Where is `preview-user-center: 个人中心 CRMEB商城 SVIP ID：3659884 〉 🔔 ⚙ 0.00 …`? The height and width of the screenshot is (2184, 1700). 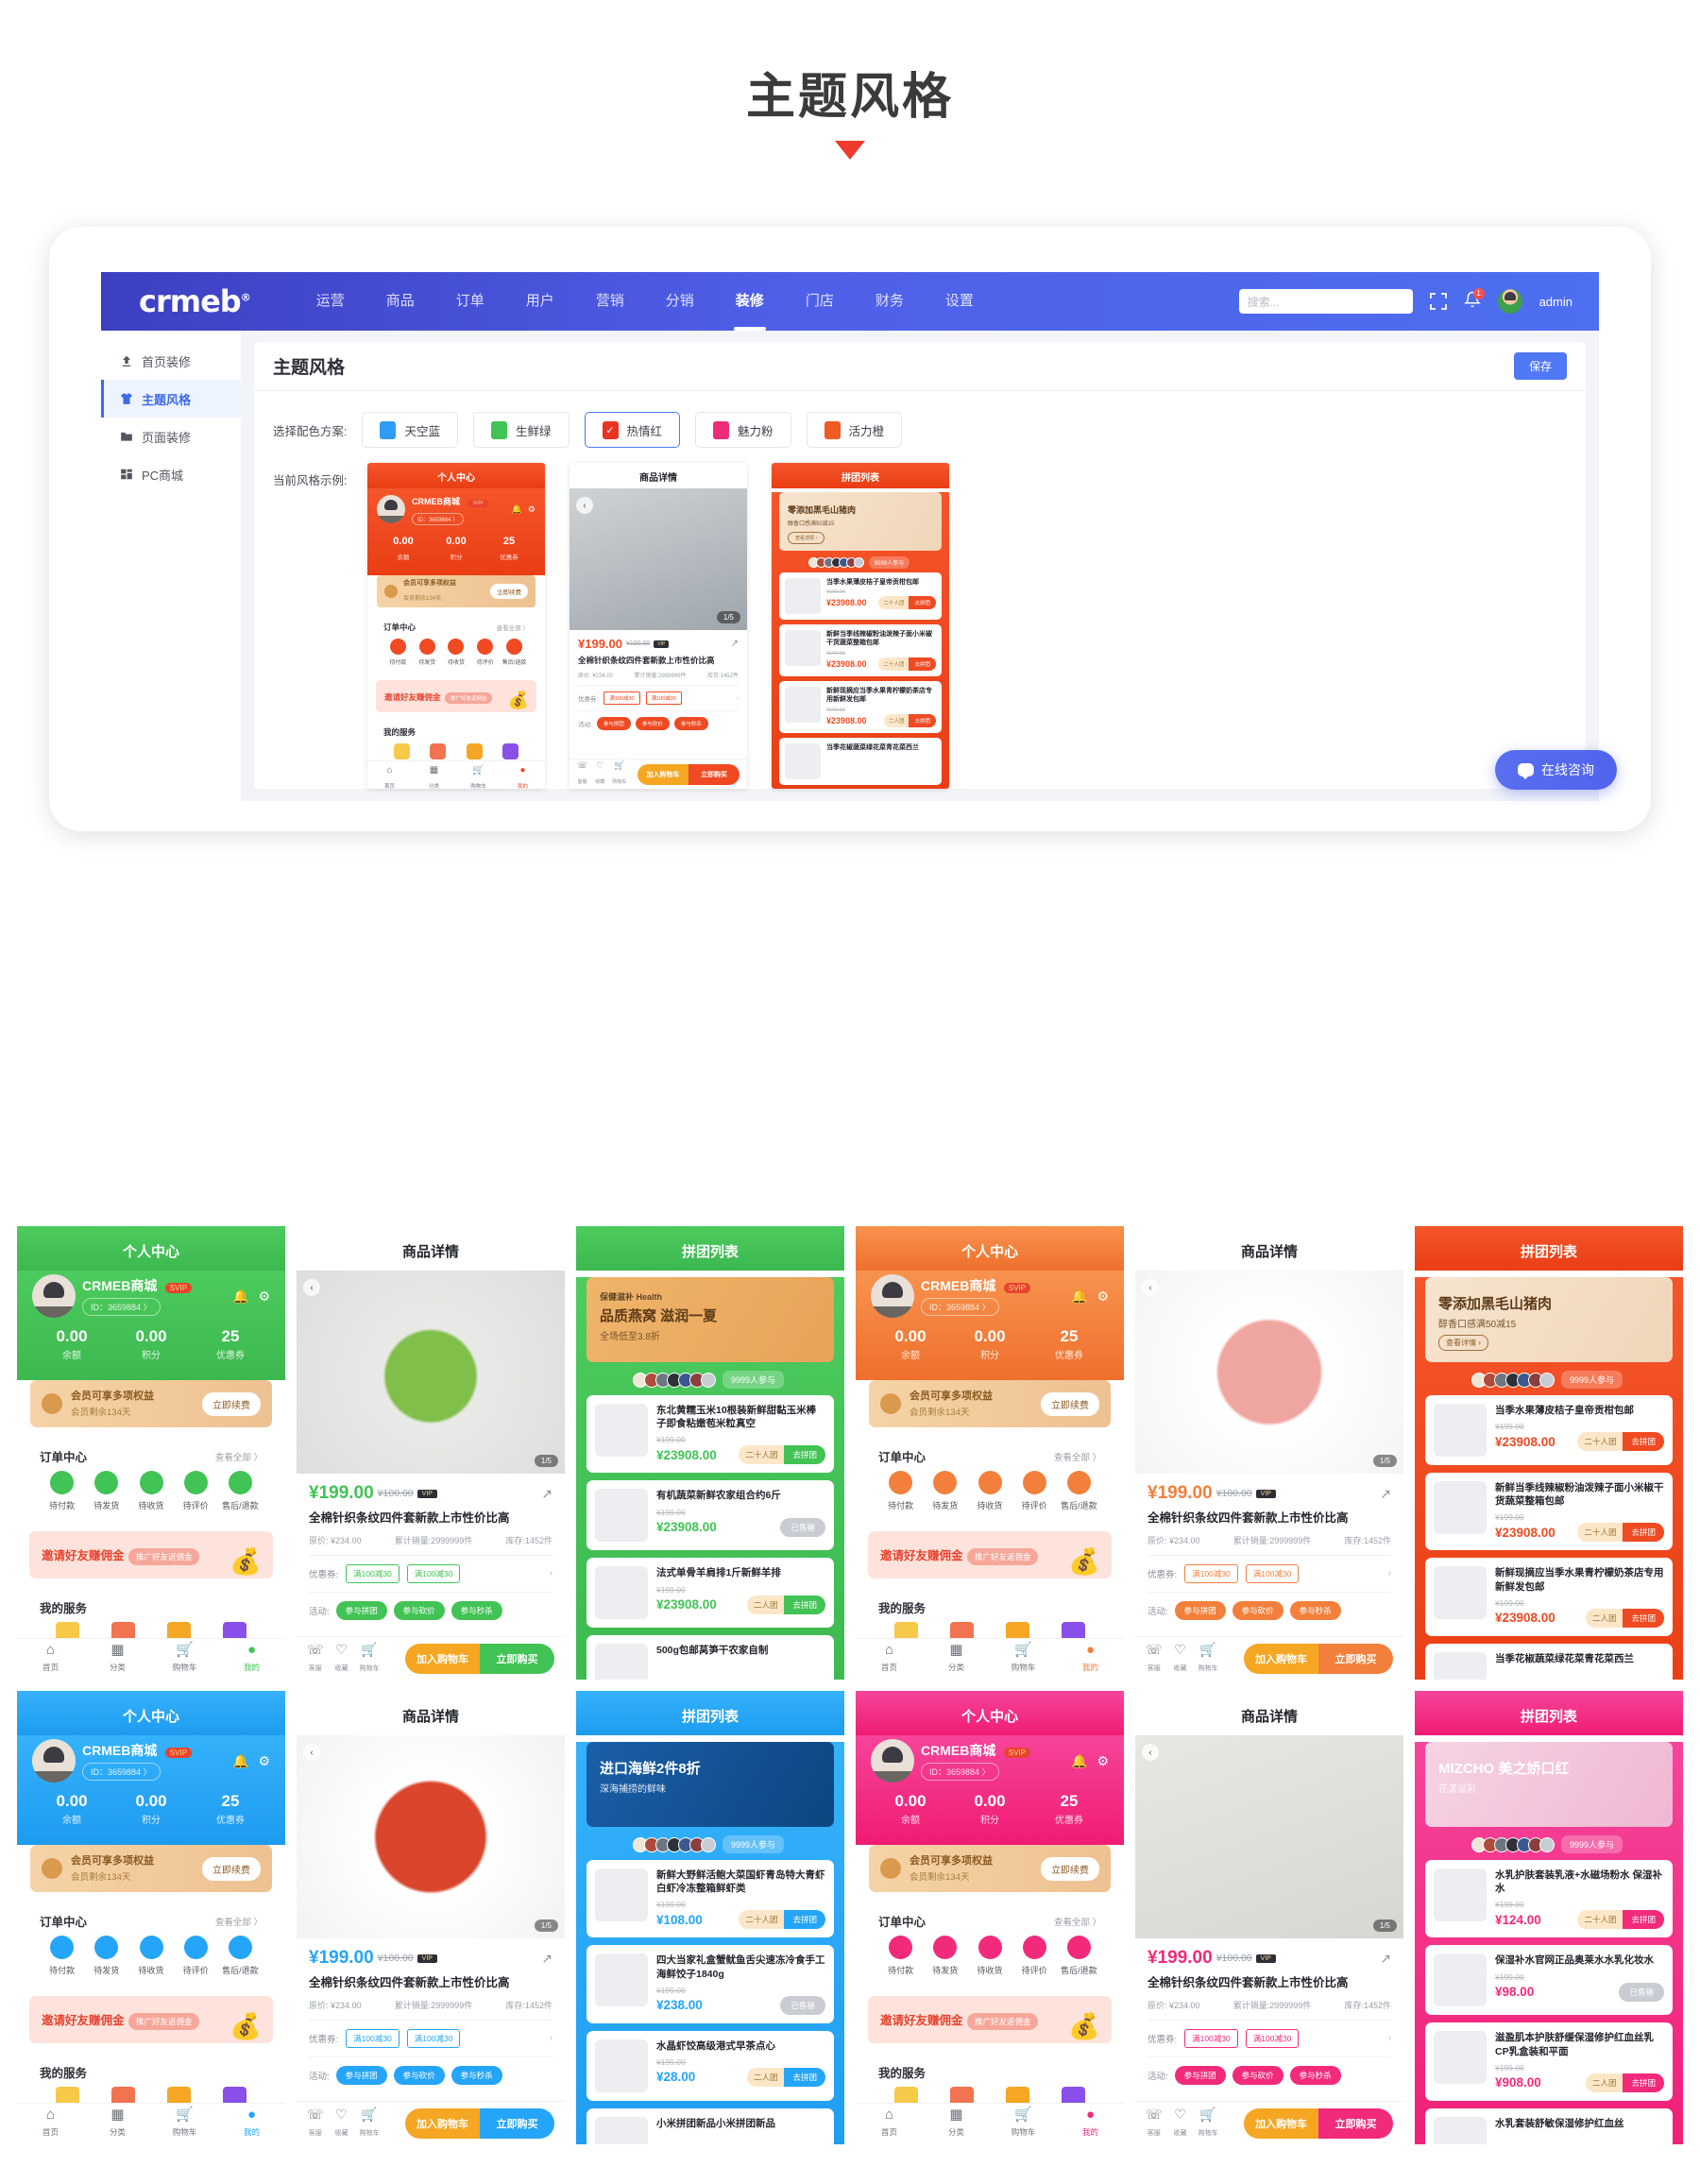
preview-user-center: 个人中心 CRMEB商城 SVIP ID：3659884 〉 🔔 ⚙ 0.00 … is located at coordinates (456, 626).